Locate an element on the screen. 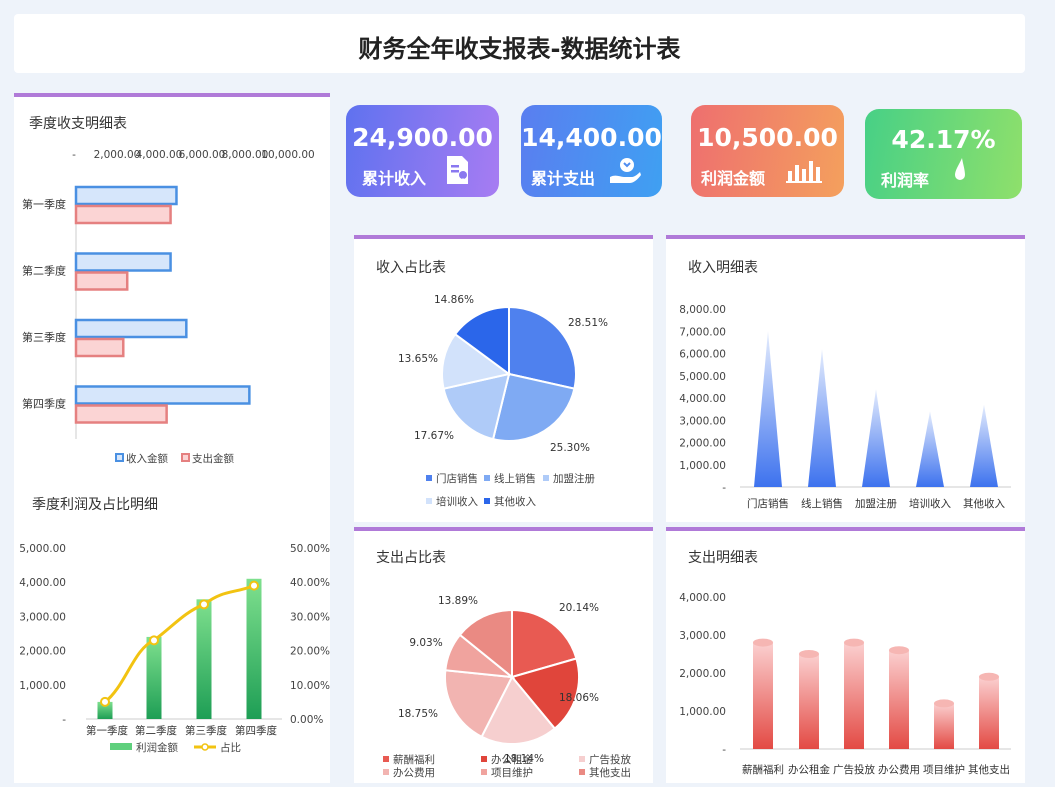  legend-label: 办公租金 is located at coordinates (512, 759).